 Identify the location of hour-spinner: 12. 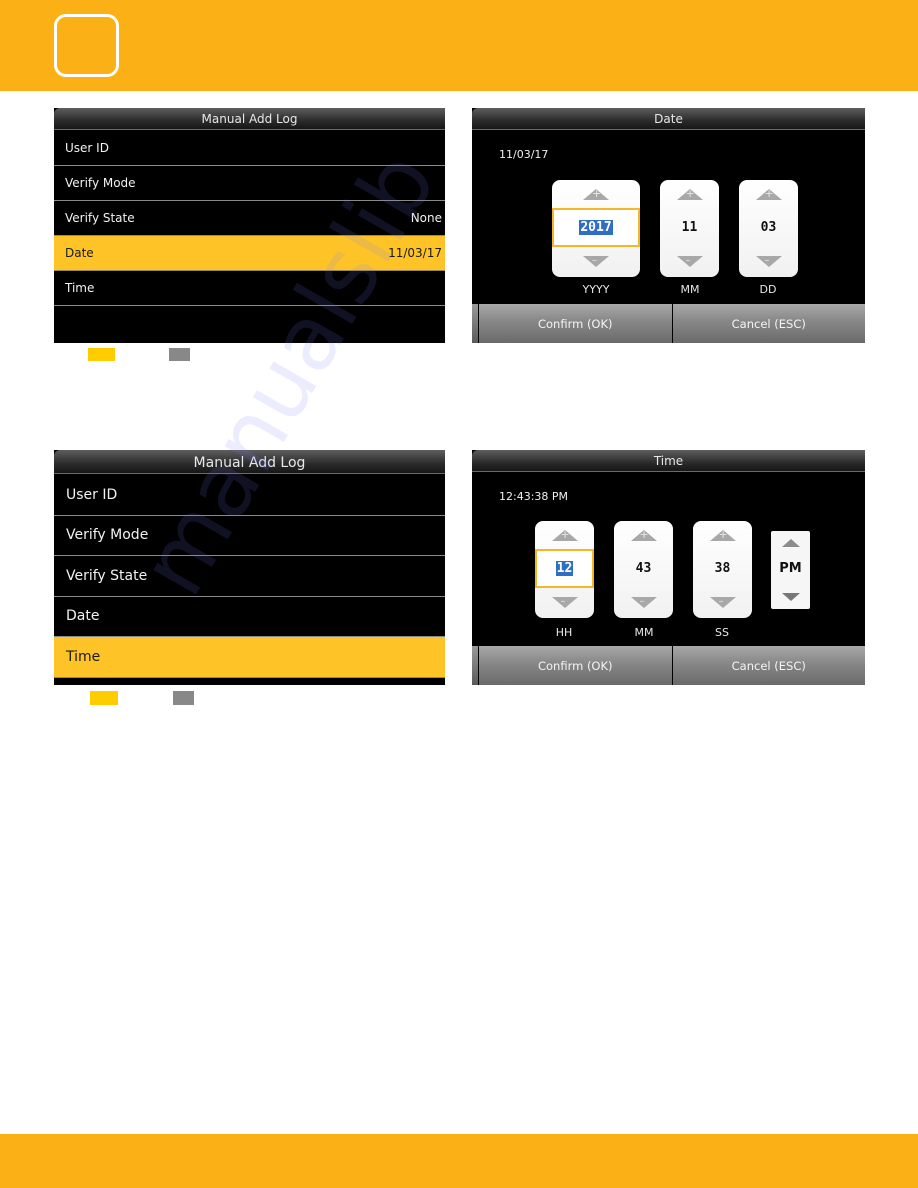
(564, 569).